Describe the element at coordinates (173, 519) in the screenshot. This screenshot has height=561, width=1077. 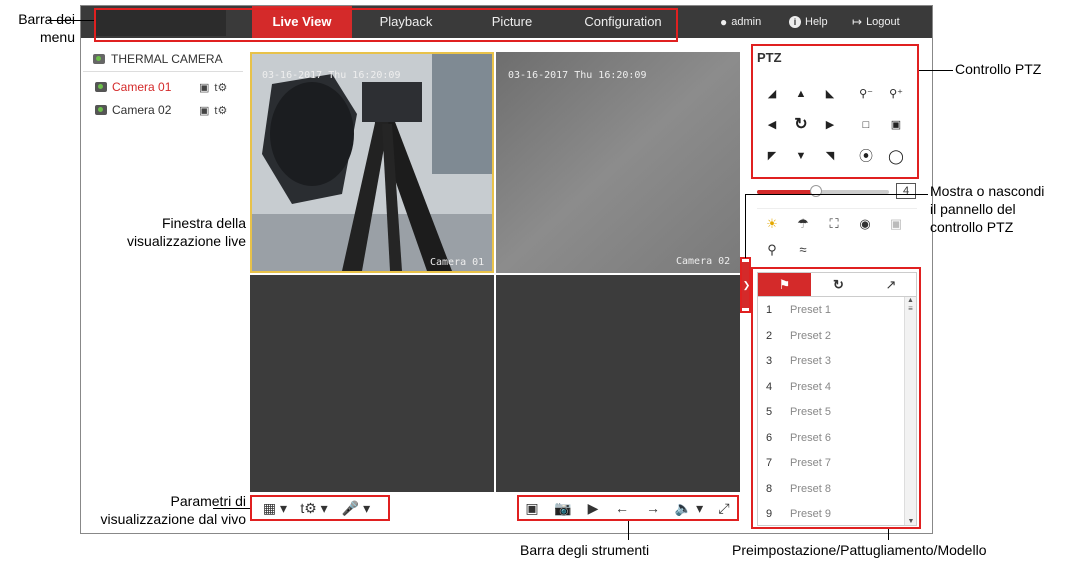
I see `annotation-line: visualizzazione dal vivo` at that location.